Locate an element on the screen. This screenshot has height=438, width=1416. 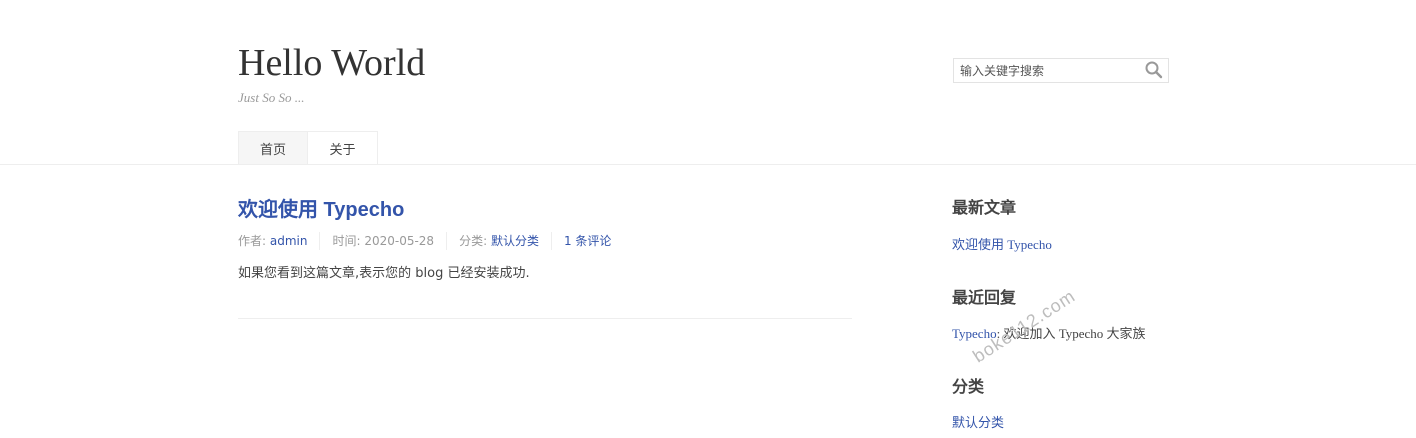
comments-link: 1 条评论 is located at coordinates (587, 241).